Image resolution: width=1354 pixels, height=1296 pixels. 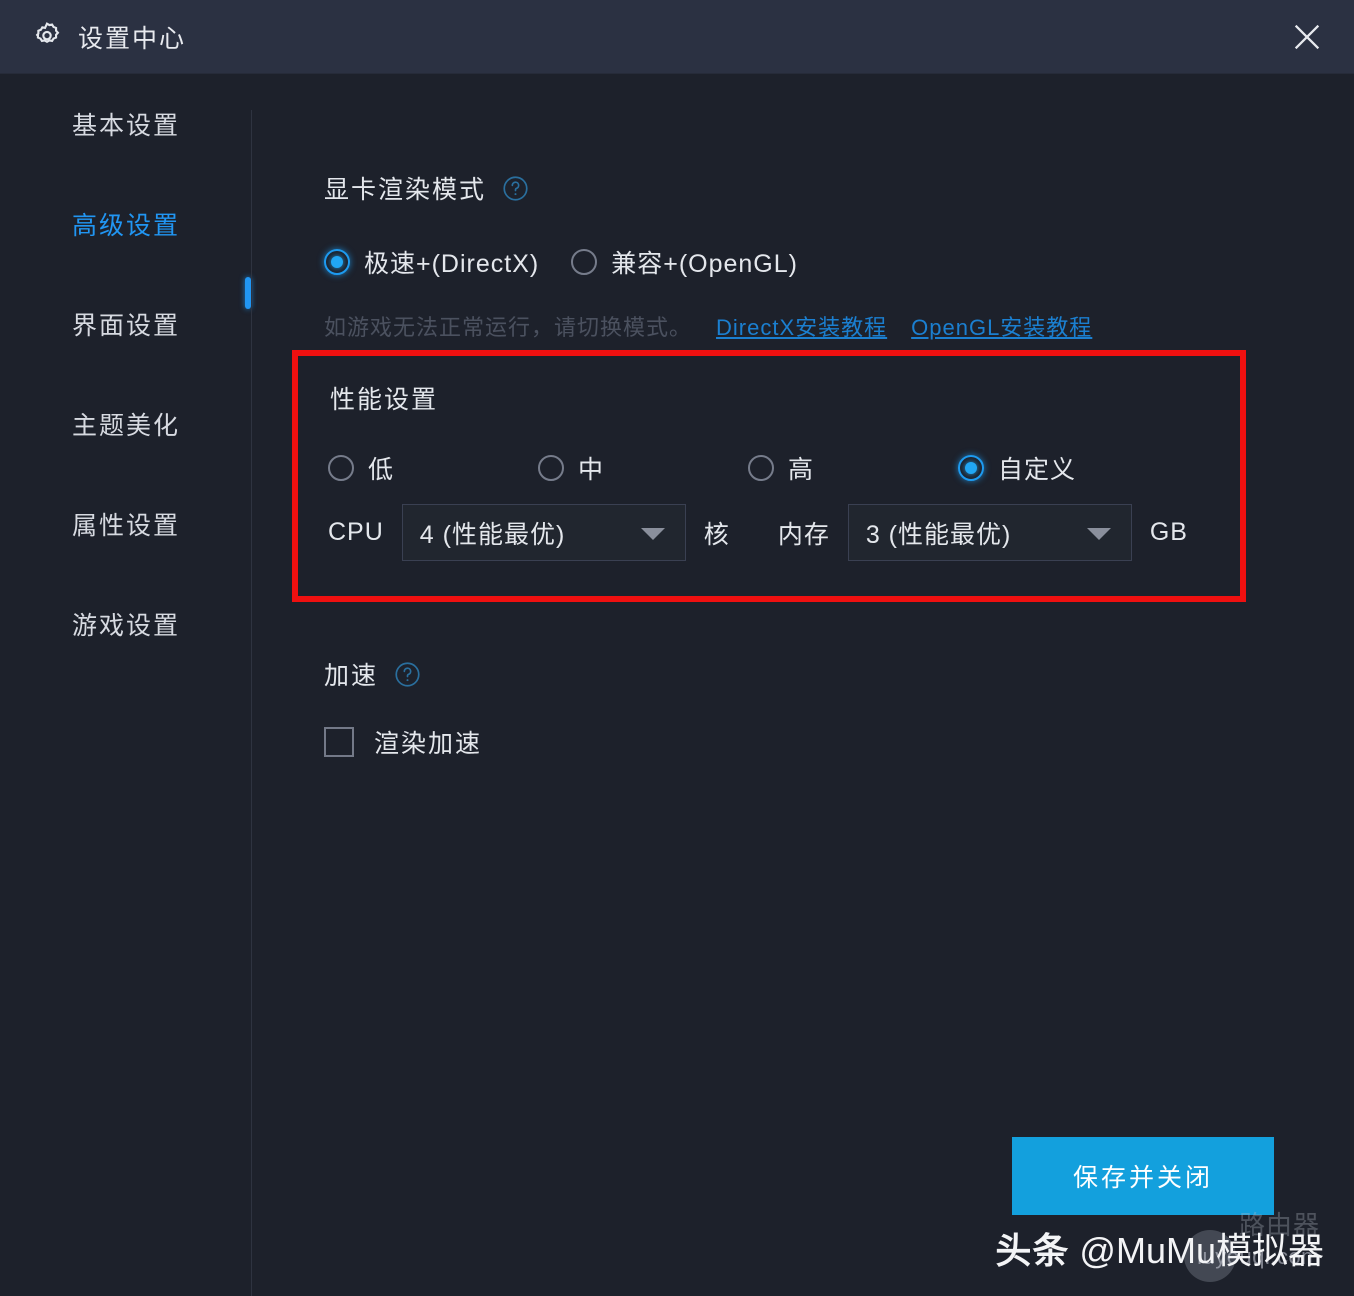 I want to click on performance-title: 性能设置, so click(x=384, y=400).